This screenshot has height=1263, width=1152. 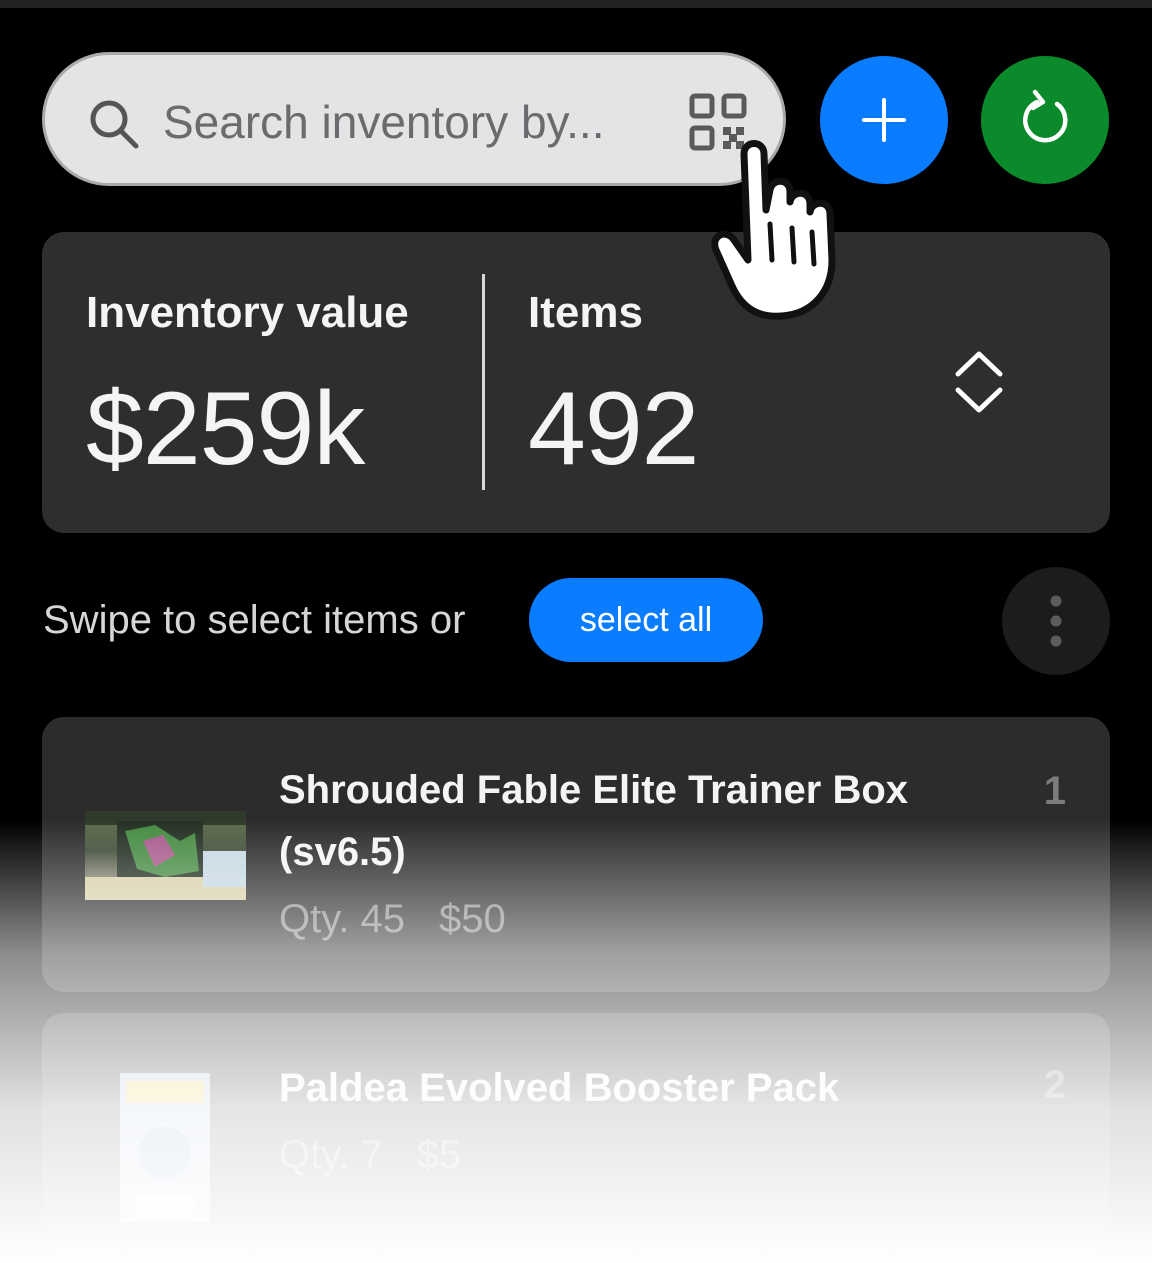 I want to click on item-rank: 1, so click(x=1054, y=791).